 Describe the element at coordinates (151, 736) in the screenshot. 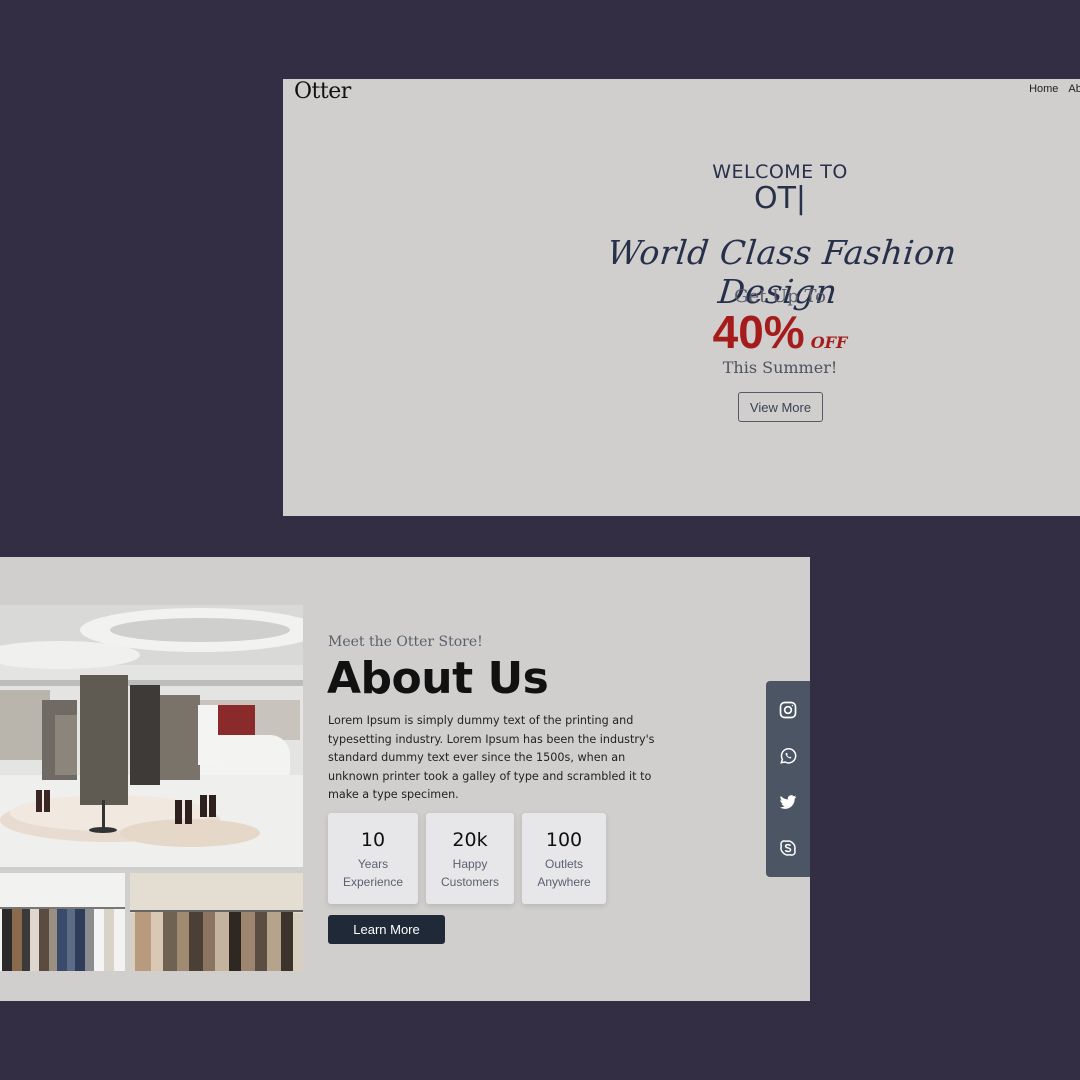

I see `store-interior-photo` at that location.